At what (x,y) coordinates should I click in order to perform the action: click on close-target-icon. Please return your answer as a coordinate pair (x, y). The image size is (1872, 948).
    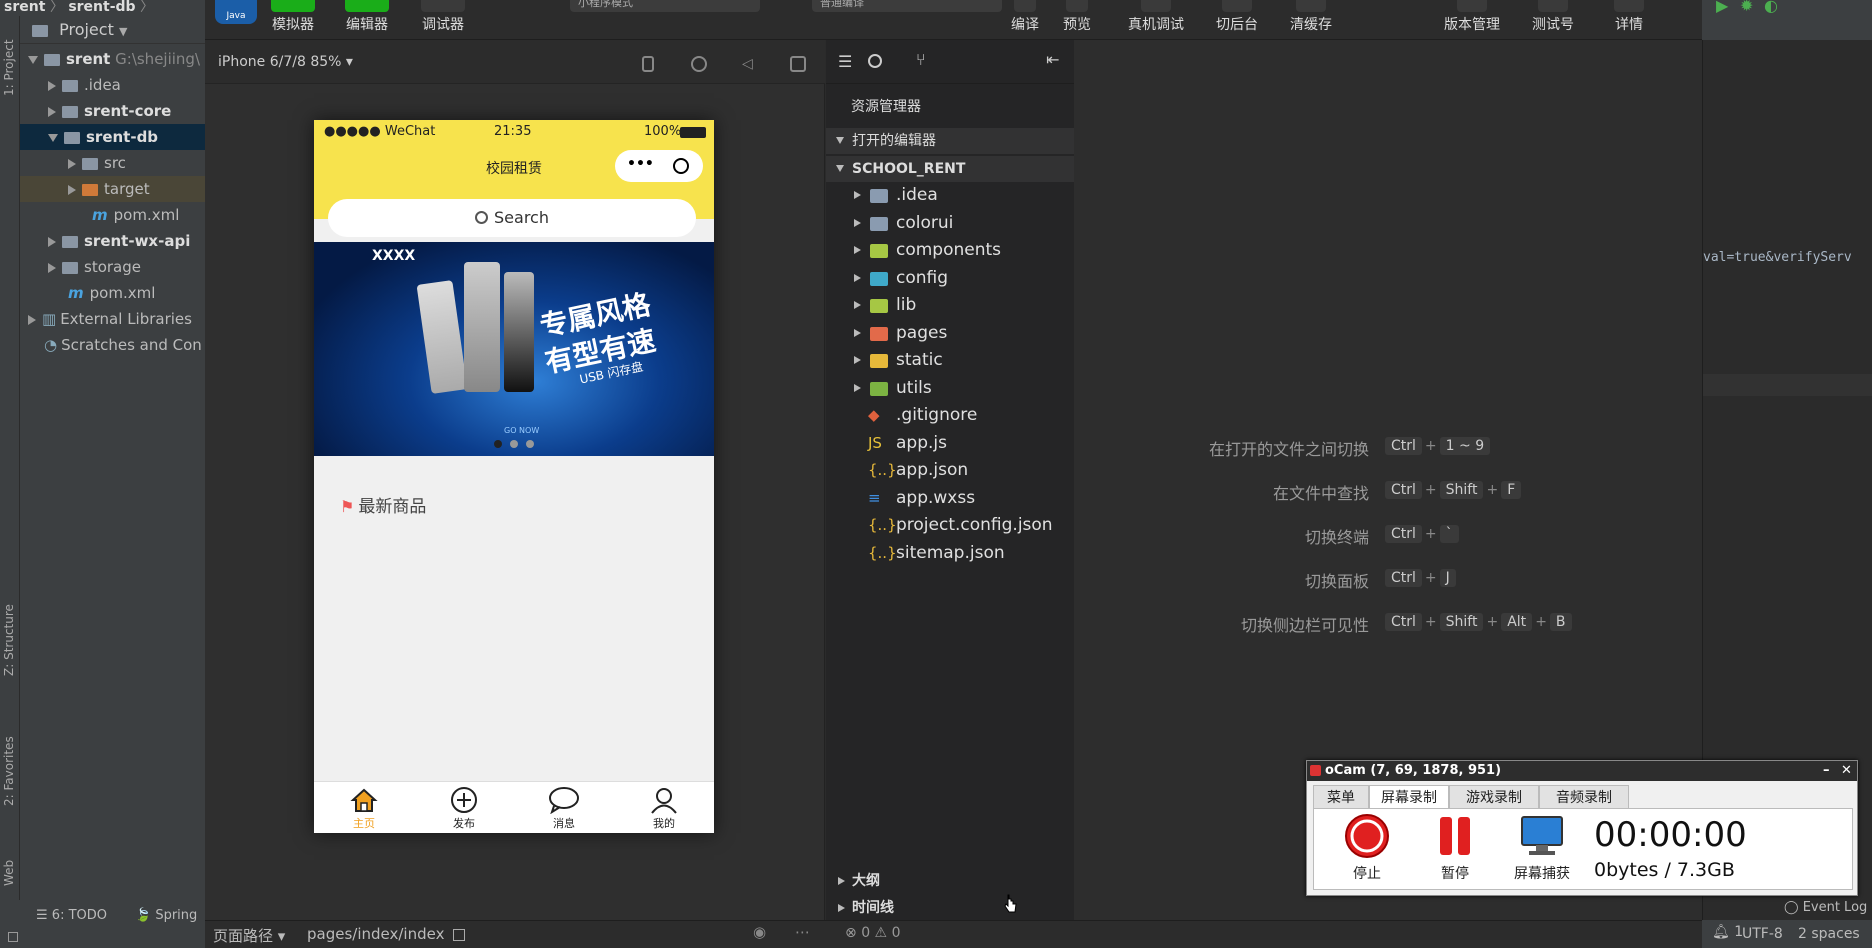
    Looking at the image, I should click on (681, 166).